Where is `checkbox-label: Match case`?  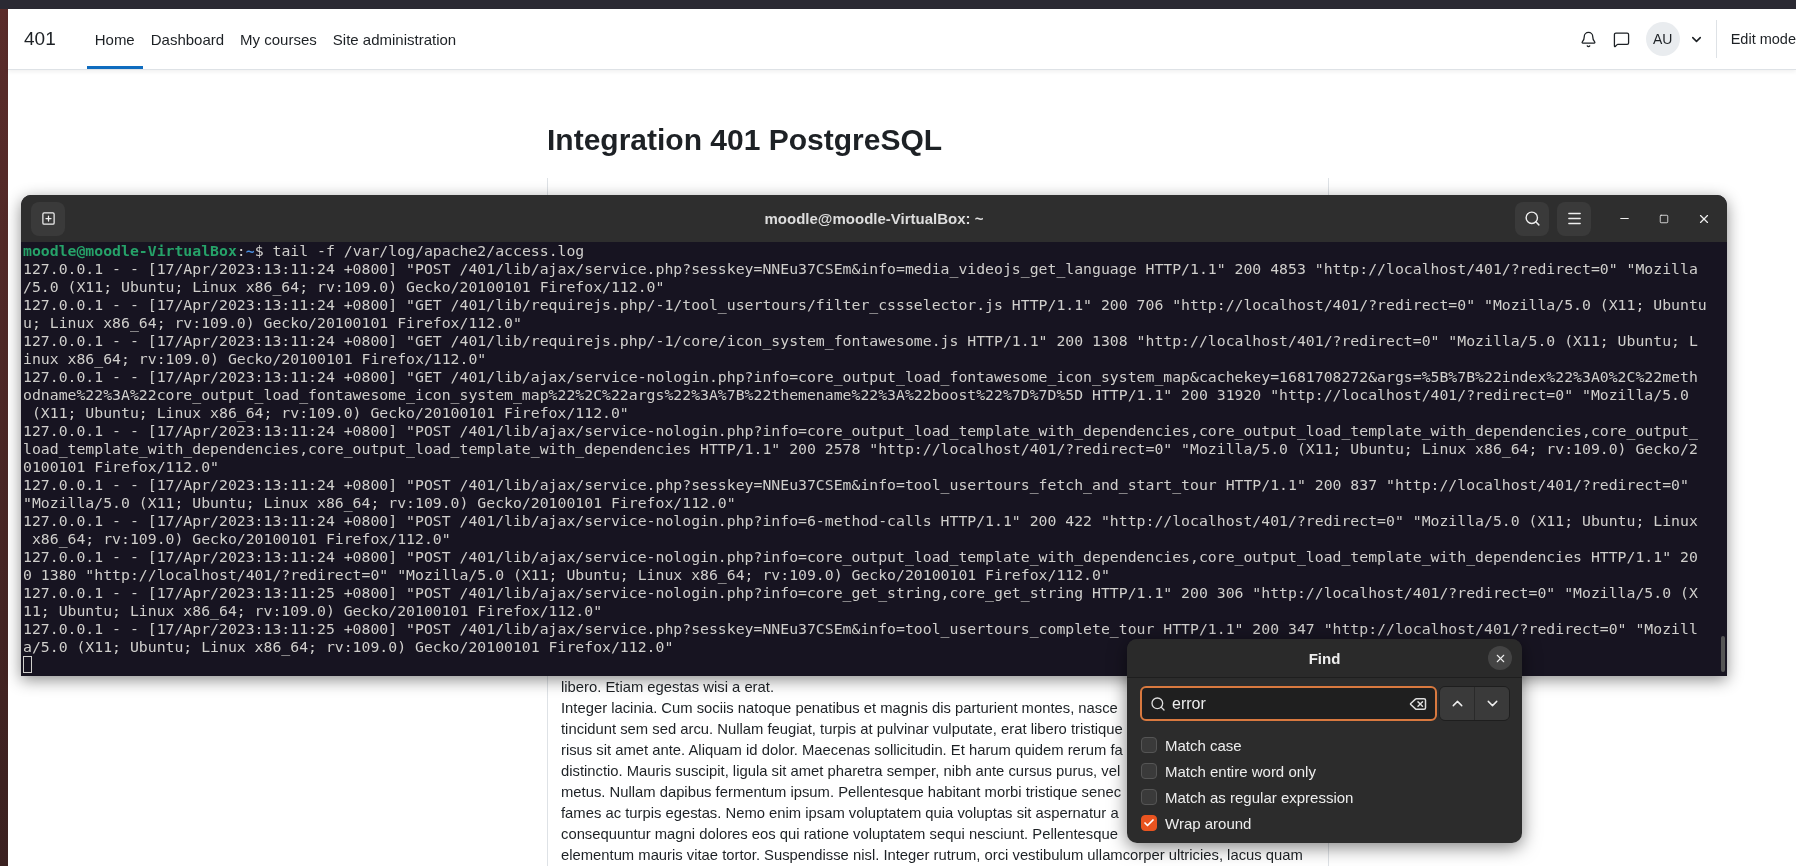 checkbox-label: Match case is located at coordinates (1203, 745).